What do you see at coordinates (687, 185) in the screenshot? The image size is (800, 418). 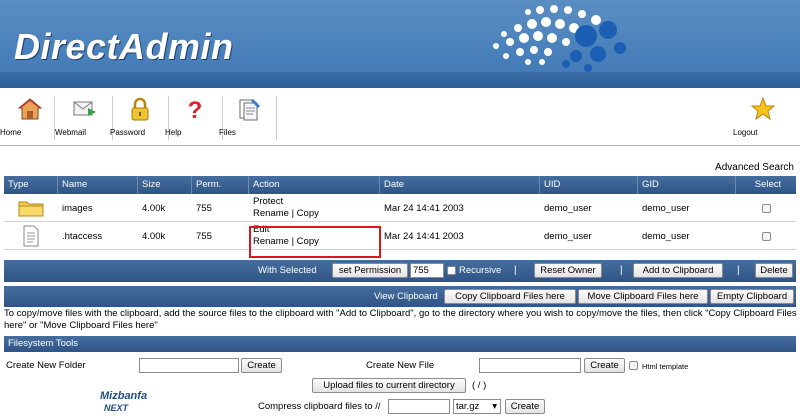 I see `col-gid: GID` at bounding box center [687, 185].